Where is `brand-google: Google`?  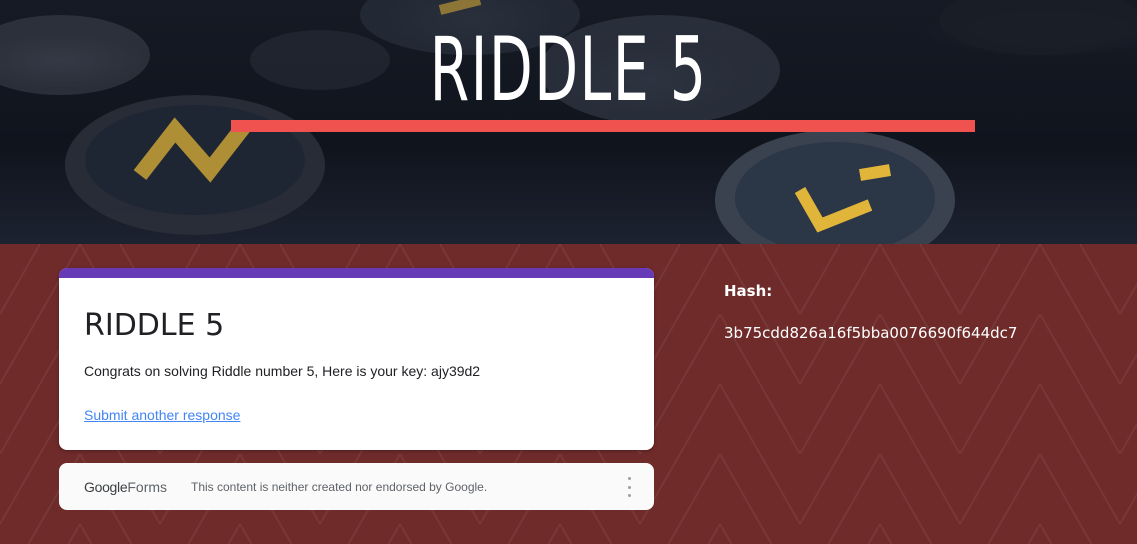
brand-google: Google is located at coordinates (106, 487).